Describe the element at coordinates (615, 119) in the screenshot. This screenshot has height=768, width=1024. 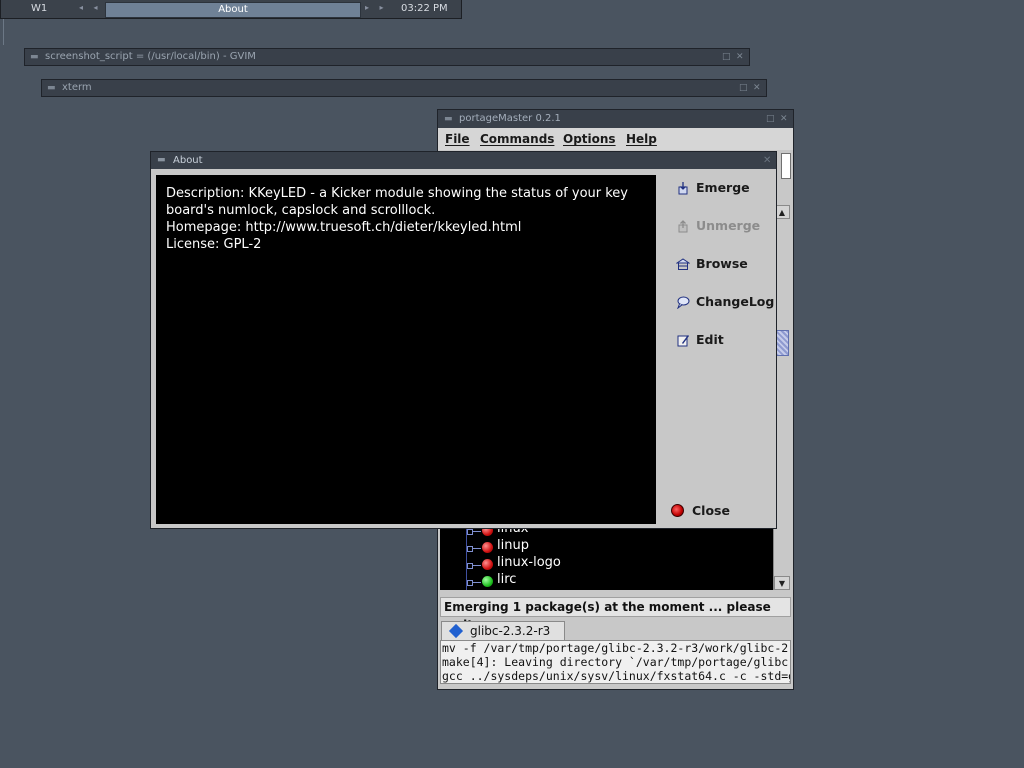
I see `portagemaster-title-bar: ▬ portageMaster 0.2.1 □ ✕` at that location.